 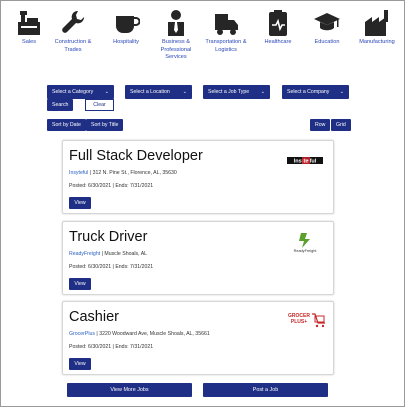 What do you see at coordinates (29, 42) in the screenshot?
I see `category-label: Sales` at bounding box center [29, 42].